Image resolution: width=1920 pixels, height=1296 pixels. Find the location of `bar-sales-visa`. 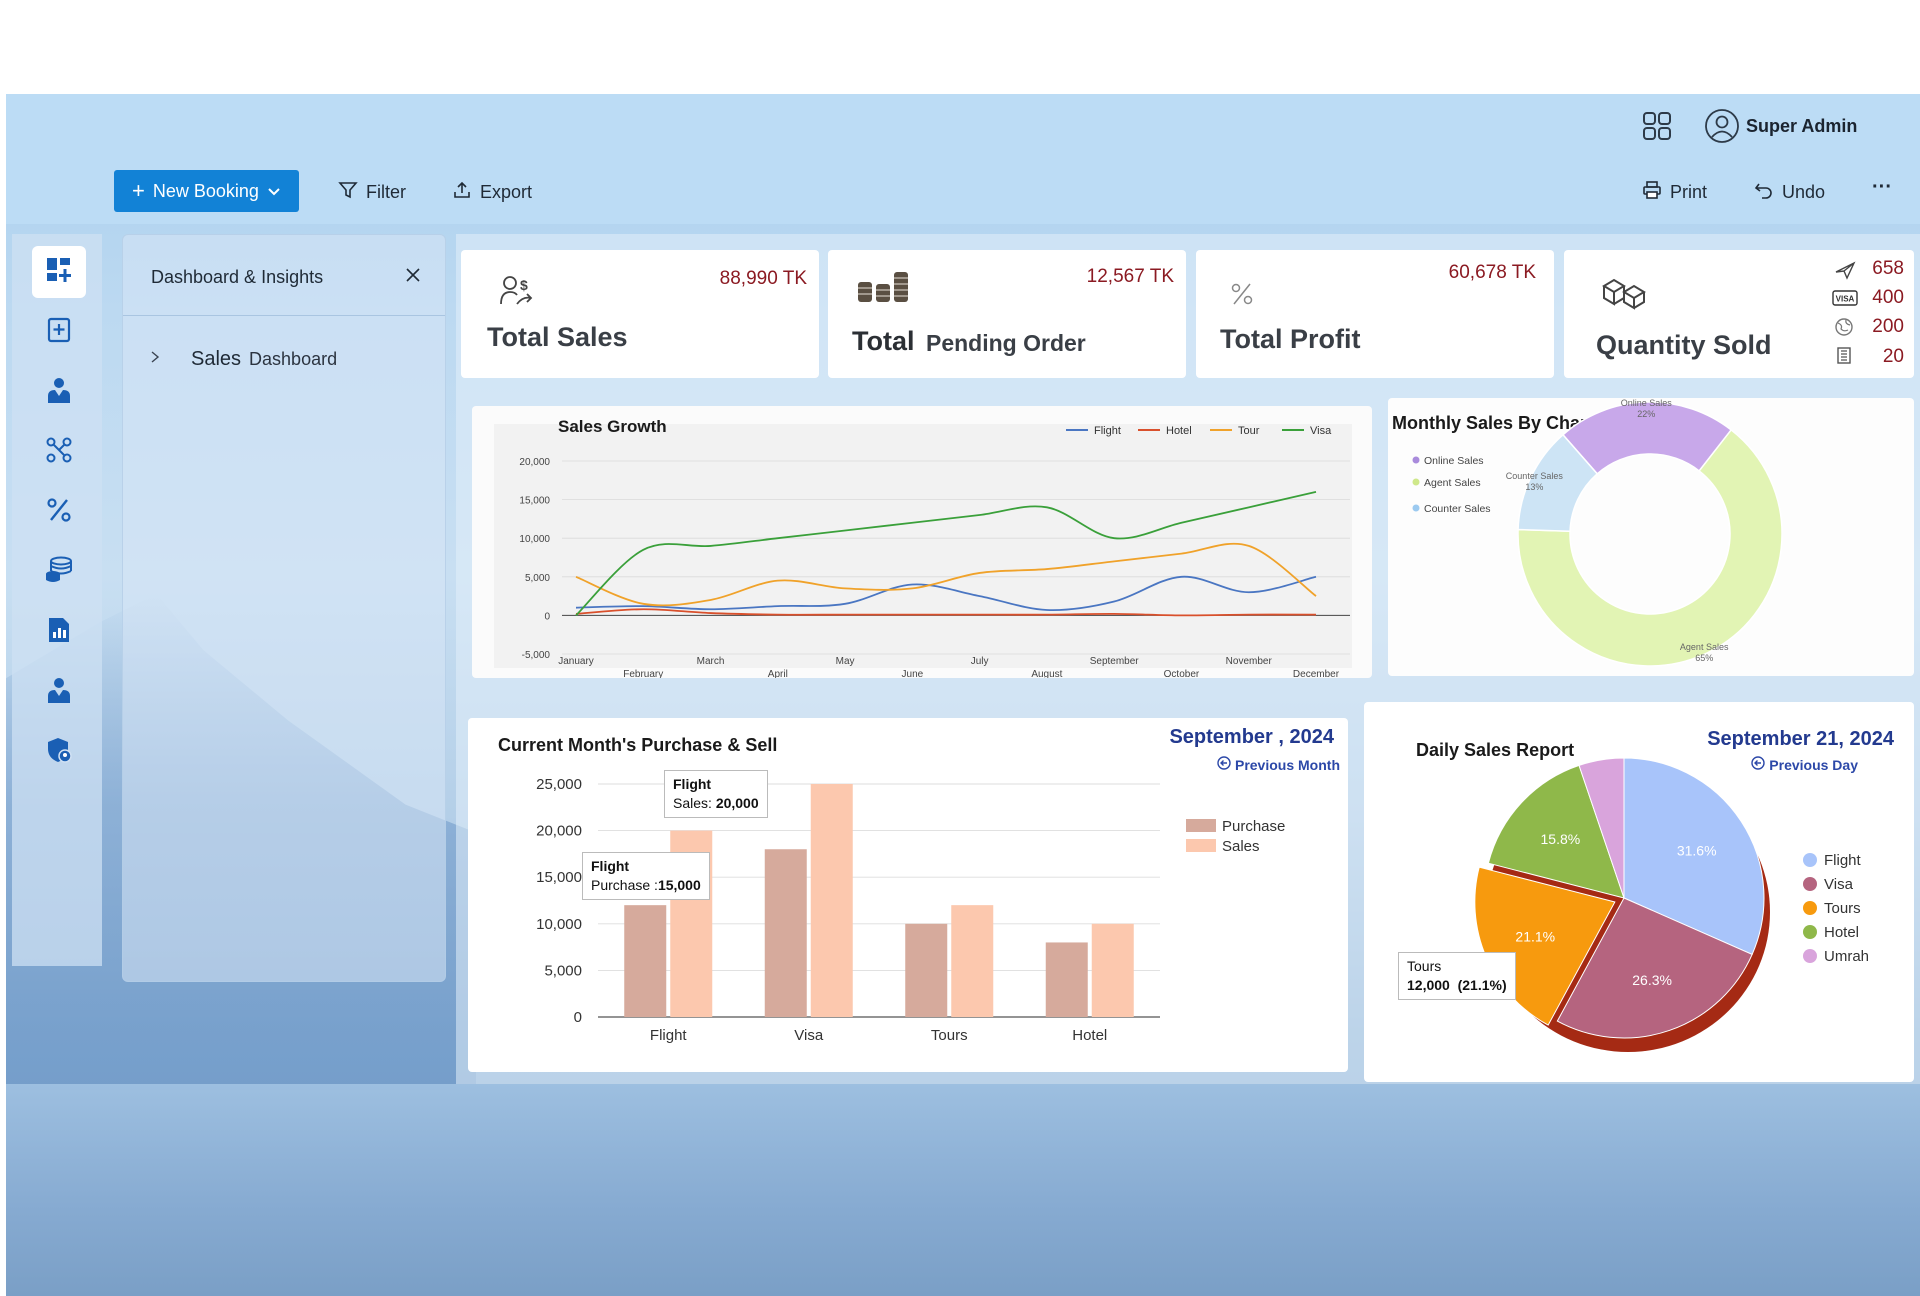

bar-sales-visa is located at coordinates (831, 900).